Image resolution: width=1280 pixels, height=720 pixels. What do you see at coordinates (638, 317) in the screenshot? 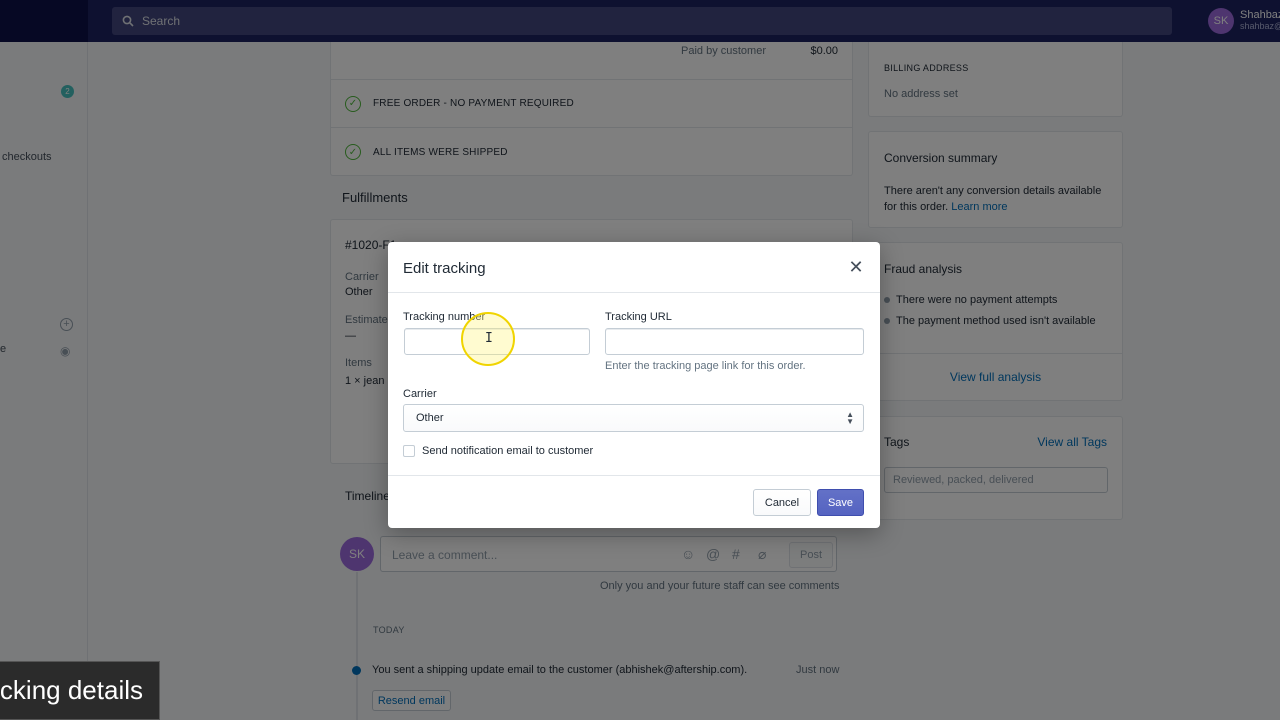
I see `tracking-url-label: Tracking URL` at bounding box center [638, 317].